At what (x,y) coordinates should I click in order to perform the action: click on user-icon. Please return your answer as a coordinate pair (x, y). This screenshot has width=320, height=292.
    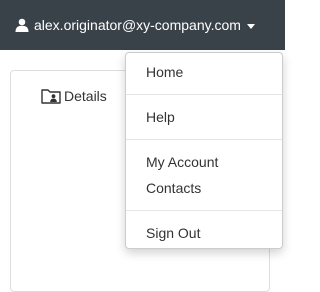
    Looking at the image, I should click on (22, 25).